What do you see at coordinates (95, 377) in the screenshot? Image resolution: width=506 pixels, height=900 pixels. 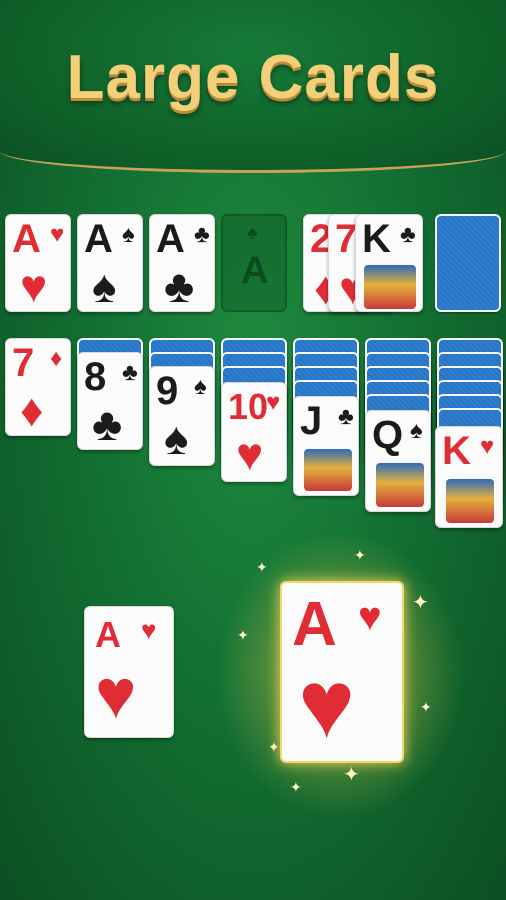 I see `card-rank: 8` at bounding box center [95, 377].